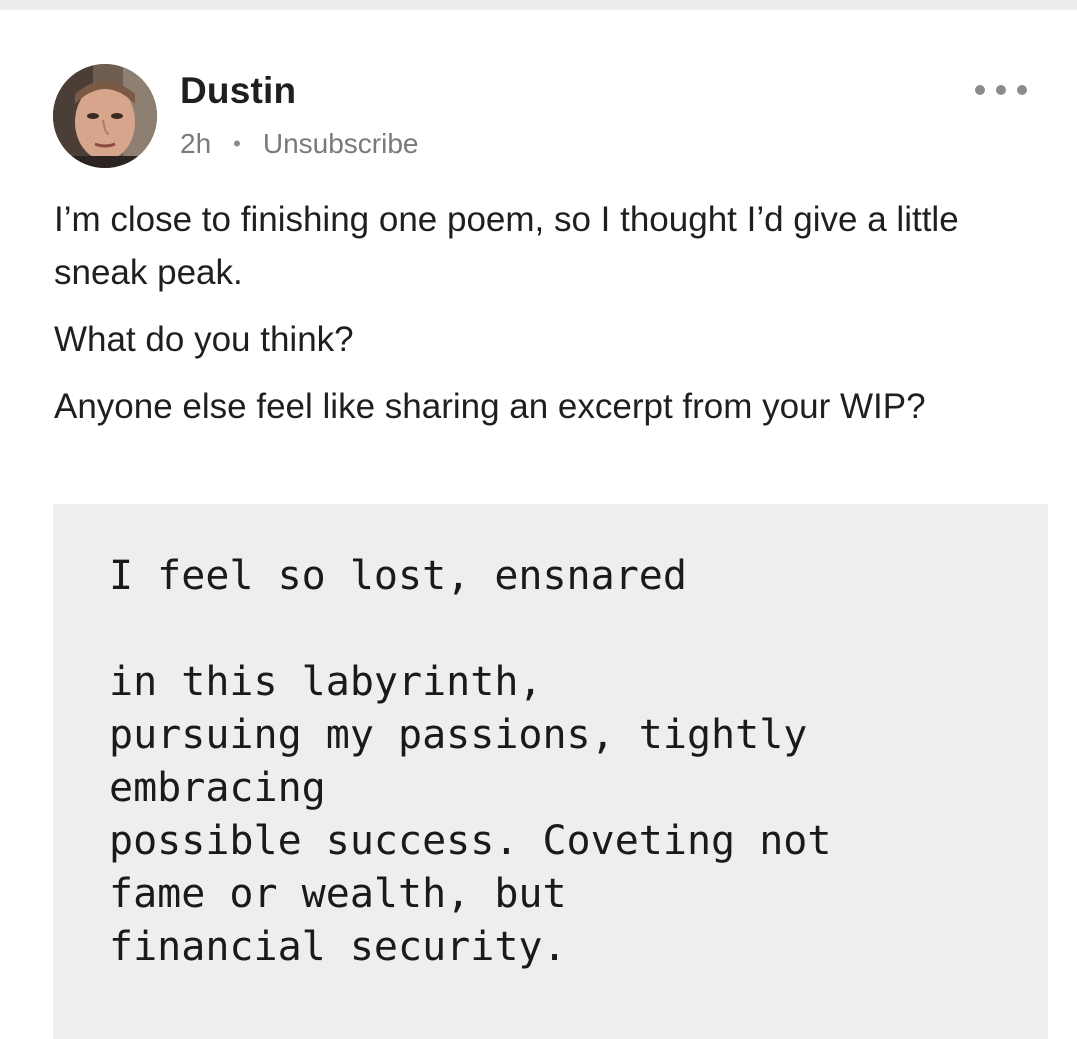  I want to click on more-options-button, so click(1001, 90).